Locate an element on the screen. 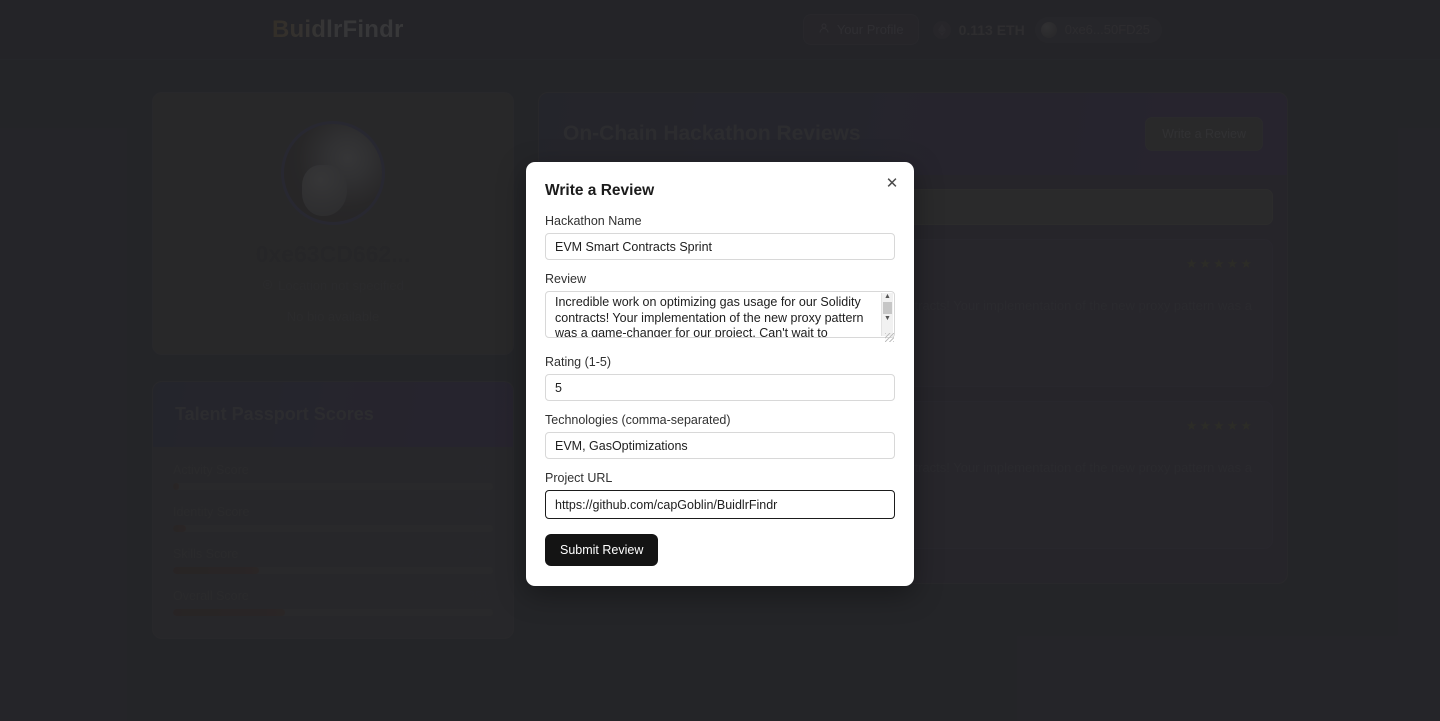 The image size is (1440, 721). rating-input is located at coordinates (720, 387).